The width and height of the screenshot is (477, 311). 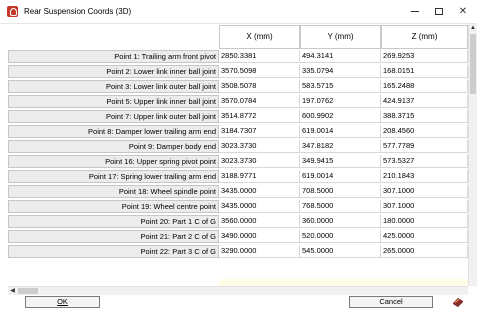 What do you see at coordinates (259, 236) in the screenshot?
I see `cell-x: 3490.0000` at bounding box center [259, 236].